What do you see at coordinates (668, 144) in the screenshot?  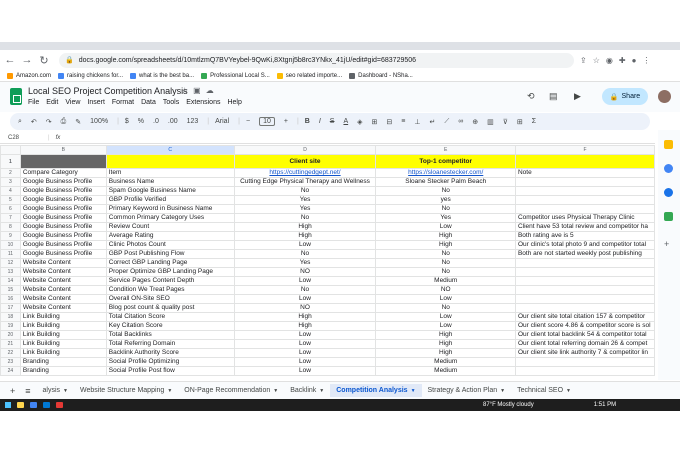 I see `keep-icon` at bounding box center [668, 144].